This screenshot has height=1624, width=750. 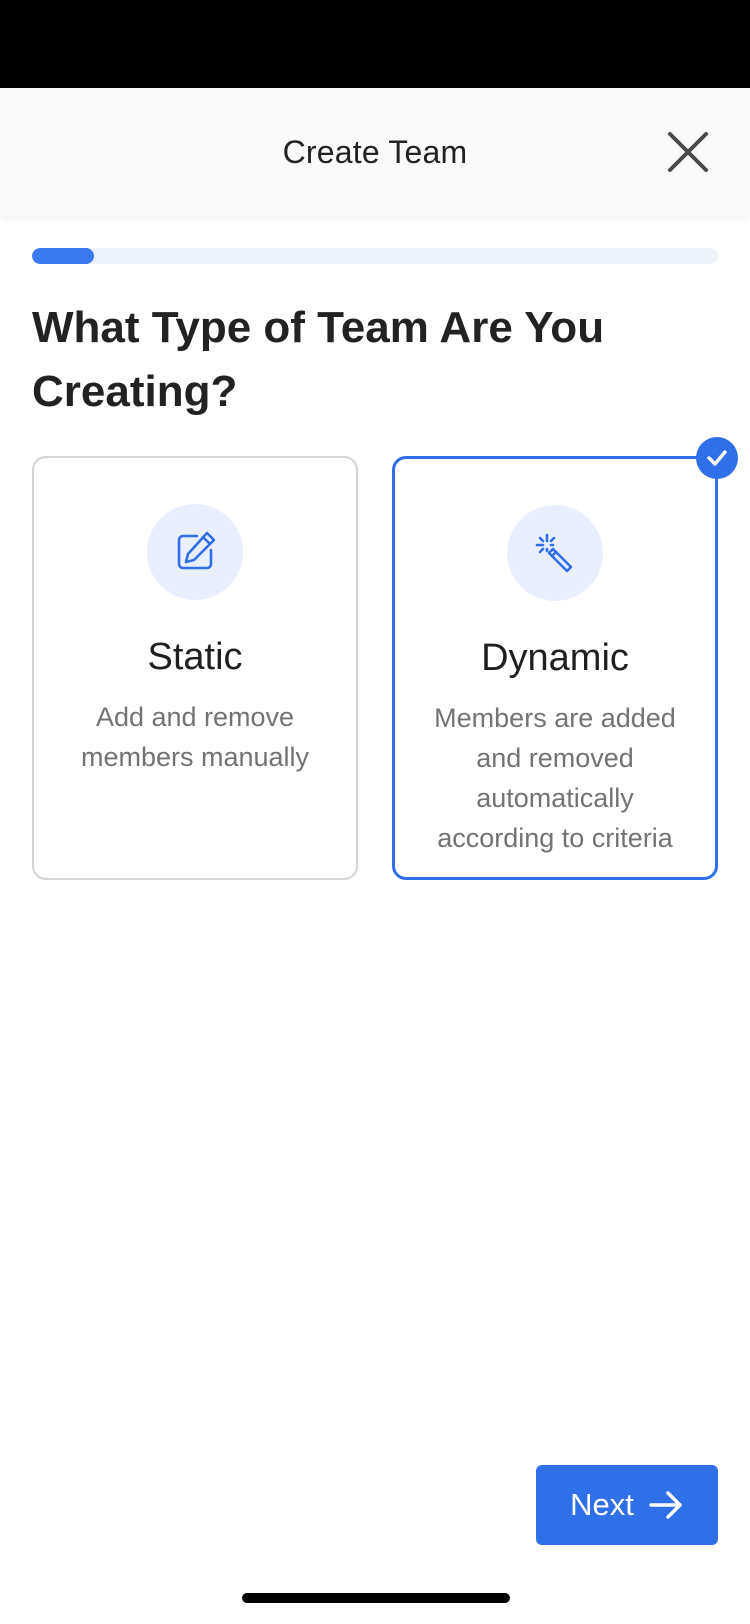 I want to click on close-icon, so click(x=688, y=152).